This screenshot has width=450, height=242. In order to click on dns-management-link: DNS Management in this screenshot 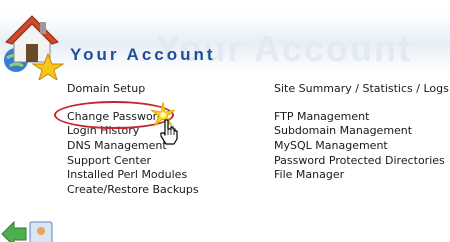, I will do `click(117, 145)`.